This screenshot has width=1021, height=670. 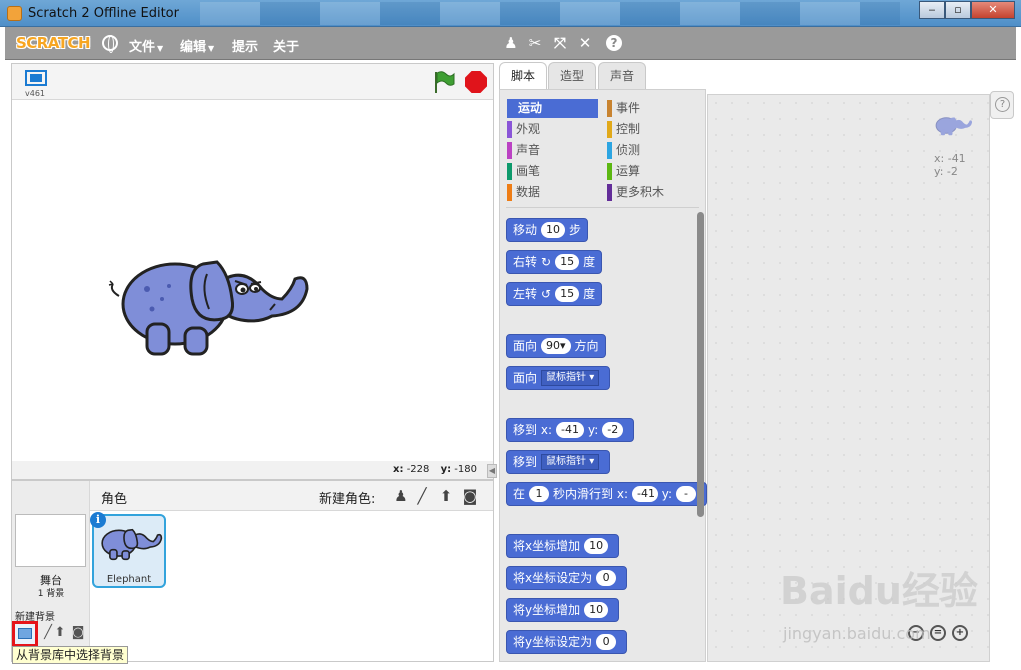 What do you see at coordinates (553, 129) in the screenshot?
I see `category-looks: 外观` at bounding box center [553, 129].